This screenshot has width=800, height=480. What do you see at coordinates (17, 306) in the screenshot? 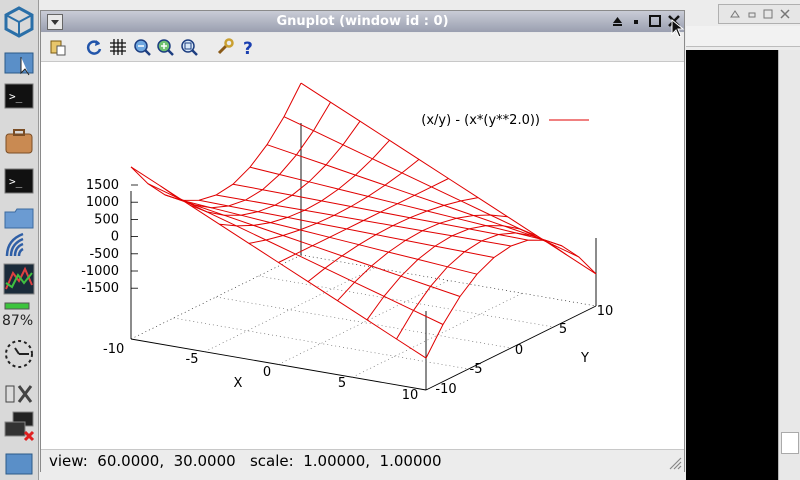
I see `battery-icon` at bounding box center [17, 306].